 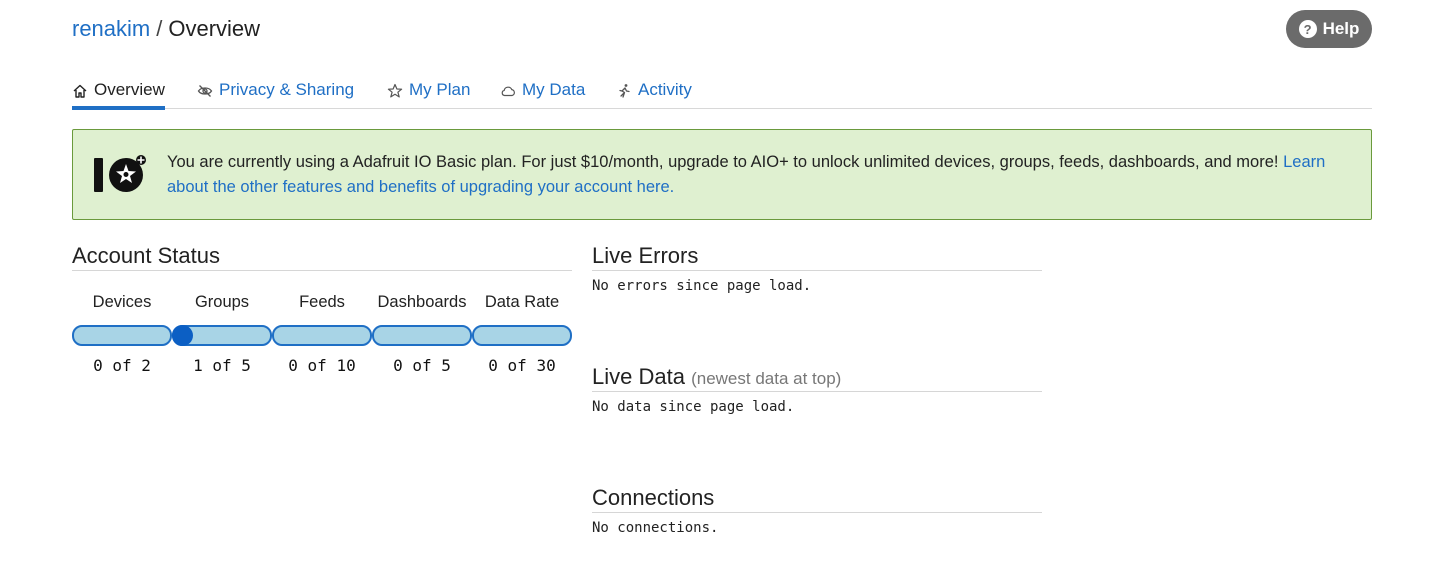 What do you see at coordinates (122, 335) in the screenshot?
I see `meter-bar-devices` at bounding box center [122, 335].